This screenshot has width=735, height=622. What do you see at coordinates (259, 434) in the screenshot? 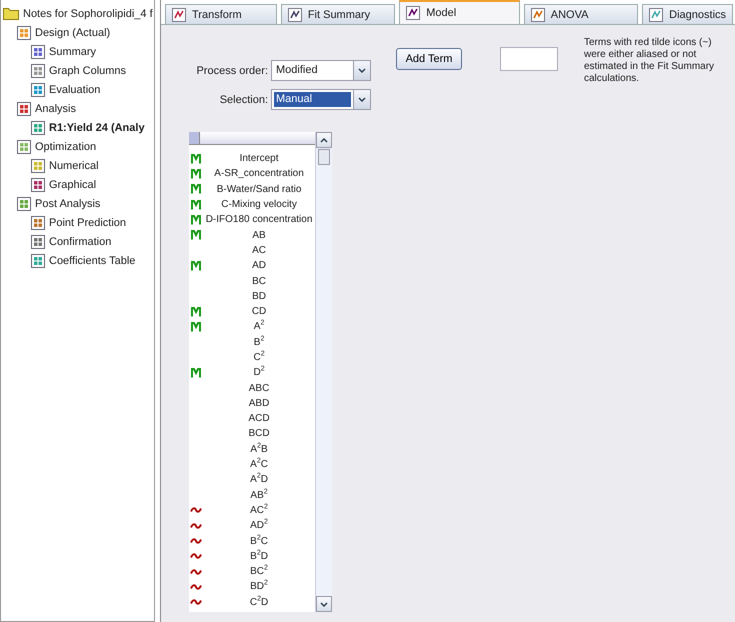
I see `term-cell: BCD` at bounding box center [259, 434].